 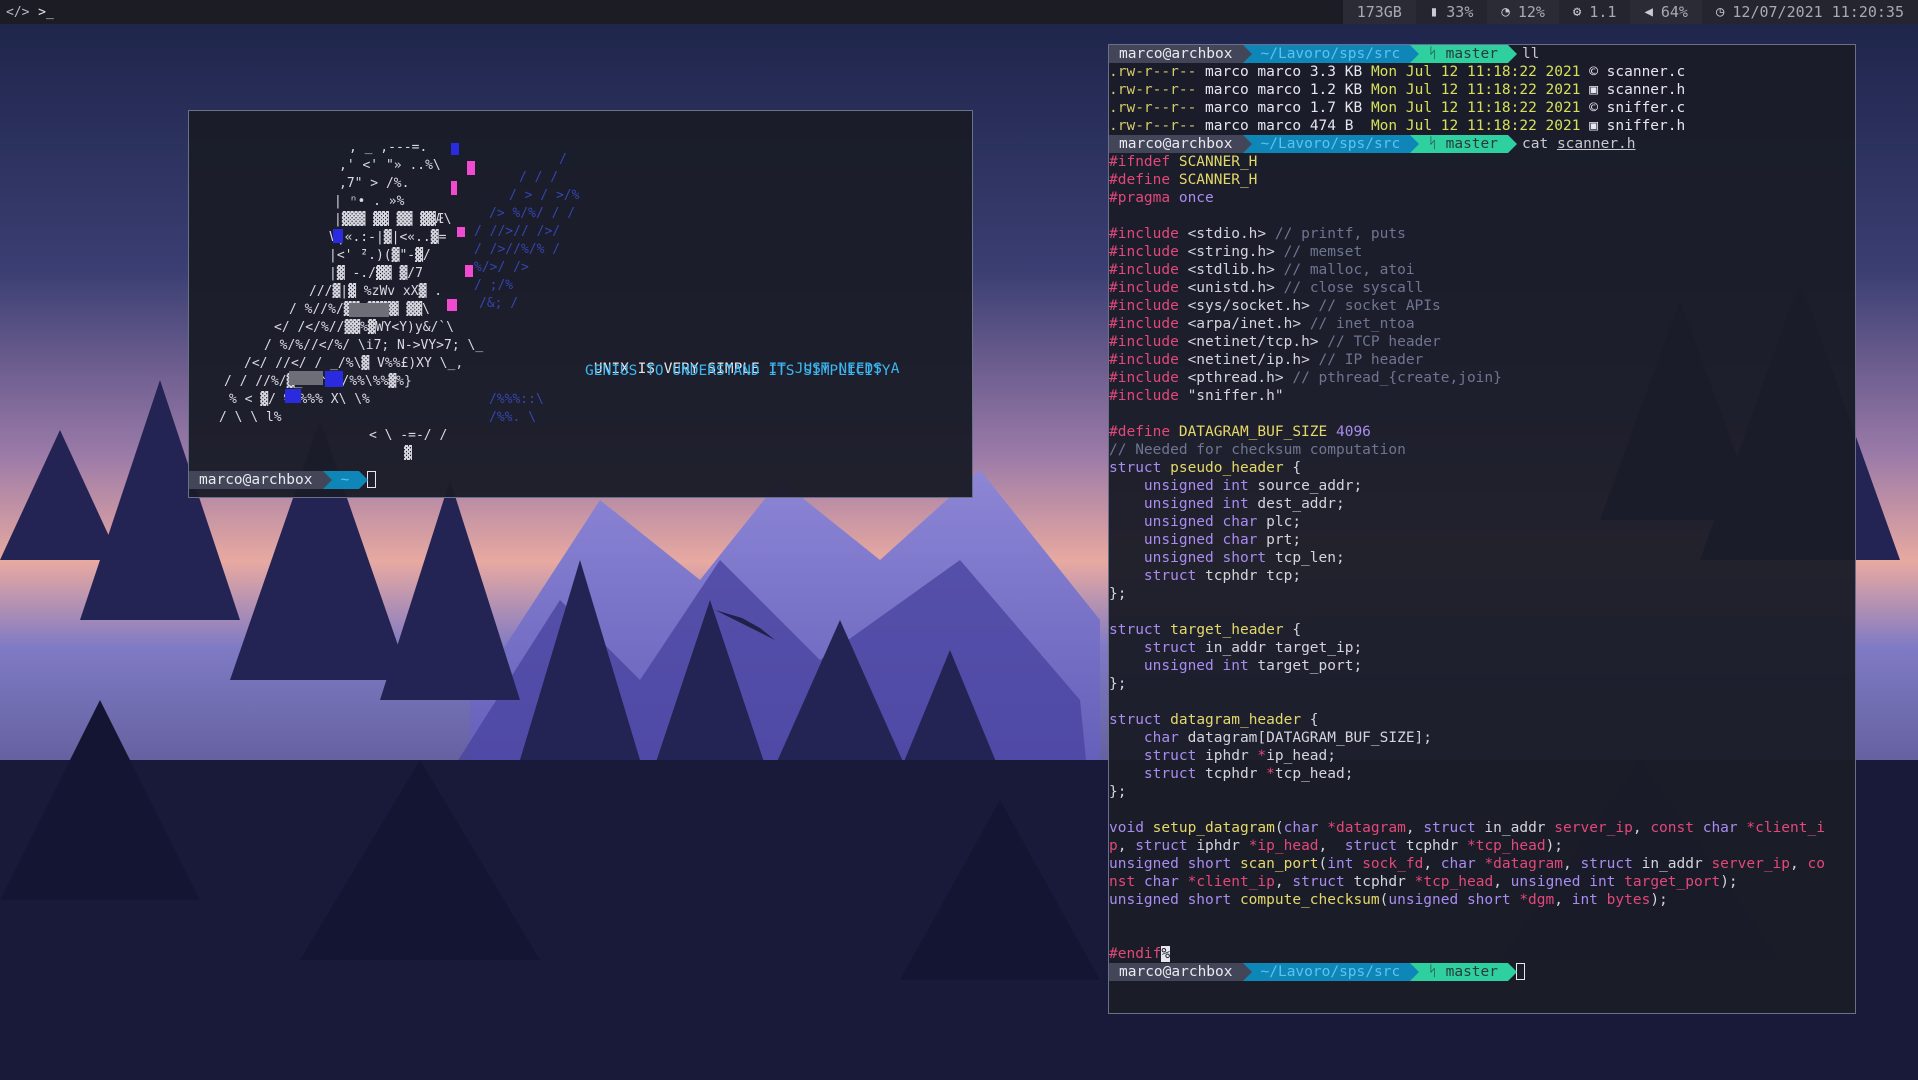 I want to click on svg-text: |▓▓▓ ▓▓ ▓▓ ▓▓Æ\, so click(x=392, y=219).